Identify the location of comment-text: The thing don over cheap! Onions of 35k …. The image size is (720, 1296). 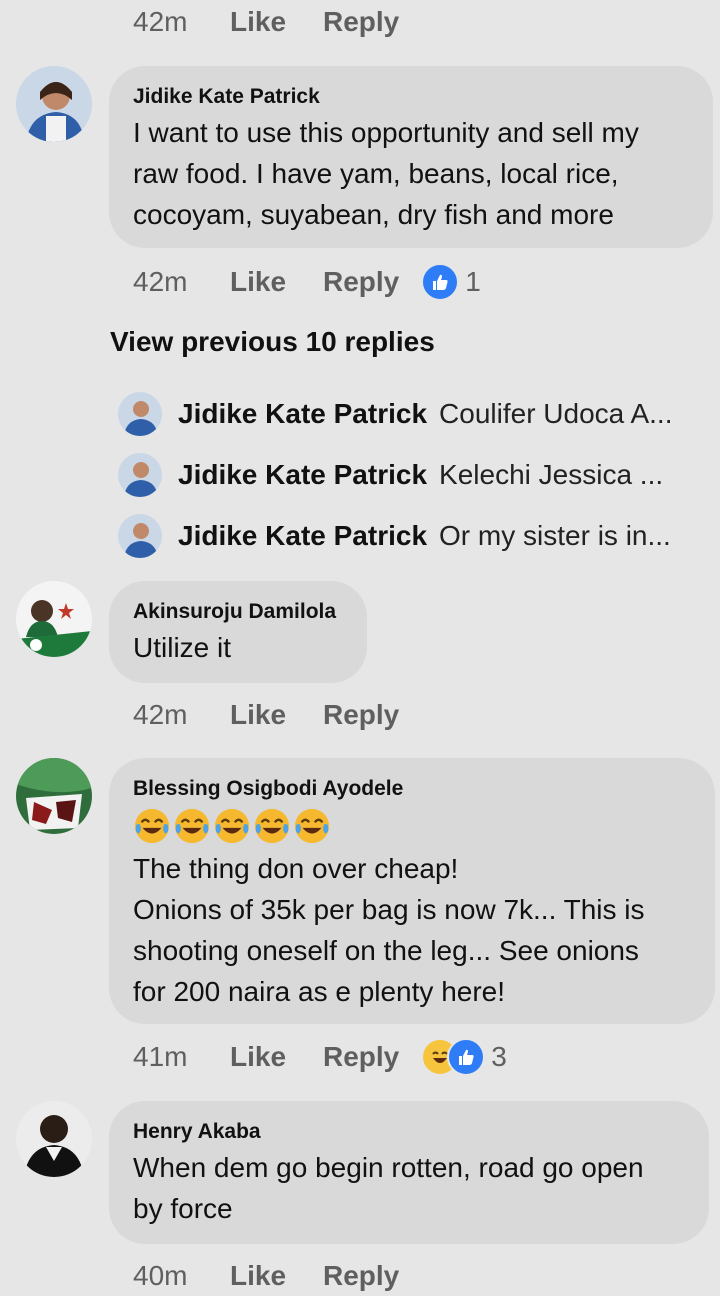
(389, 930).